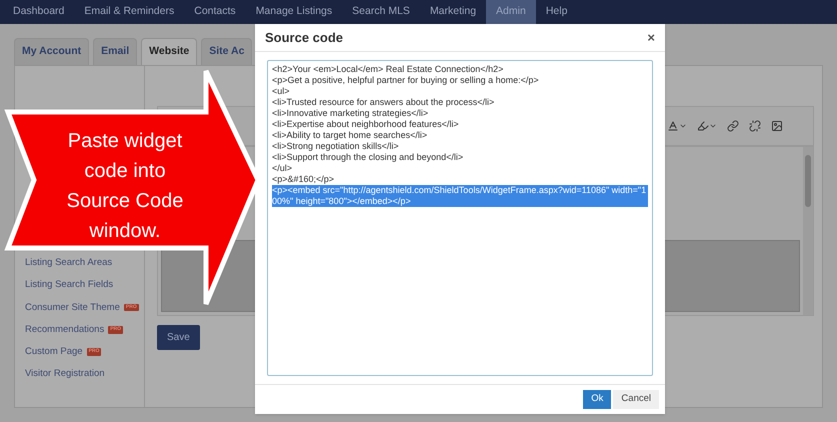 This screenshot has width=837, height=422. Describe the element at coordinates (72, 307) in the screenshot. I see `sidebar-link: Consumer Site Theme` at that location.